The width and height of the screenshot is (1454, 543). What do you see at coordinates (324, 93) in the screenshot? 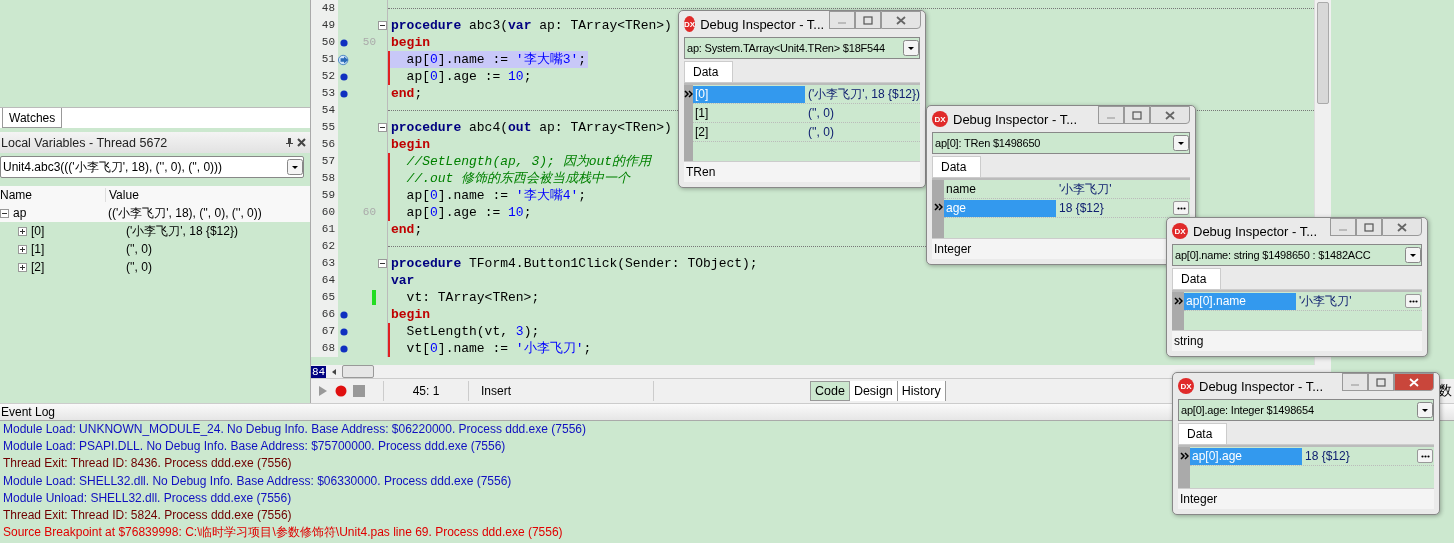
I see `line-number: 53` at bounding box center [324, 93].